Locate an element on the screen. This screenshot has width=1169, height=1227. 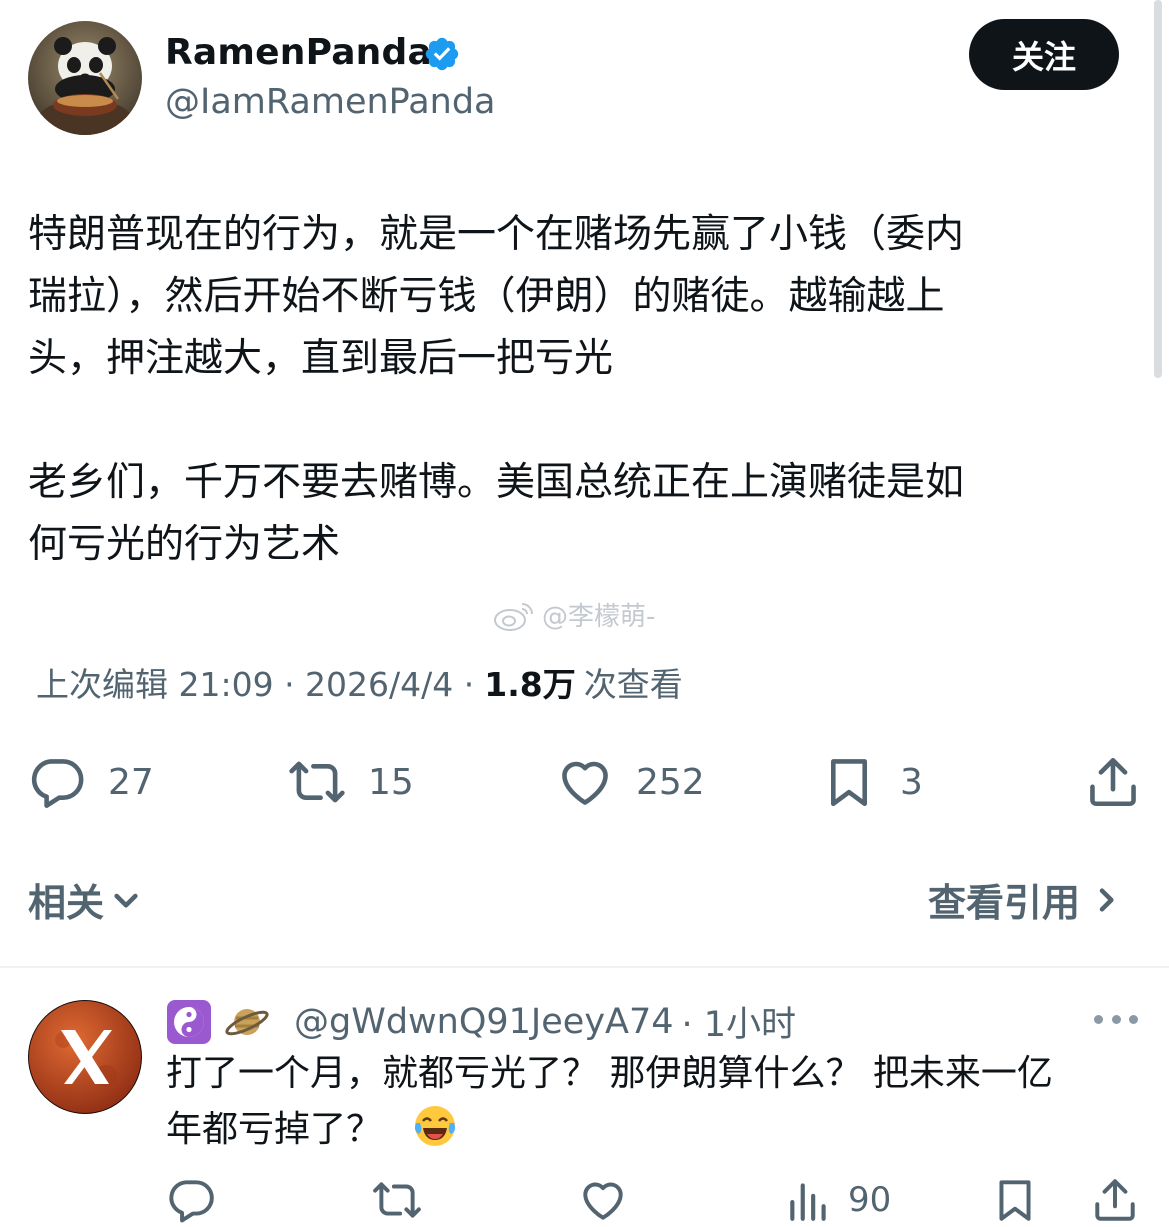
like-count: 252 is located at coordinates (670, 782).